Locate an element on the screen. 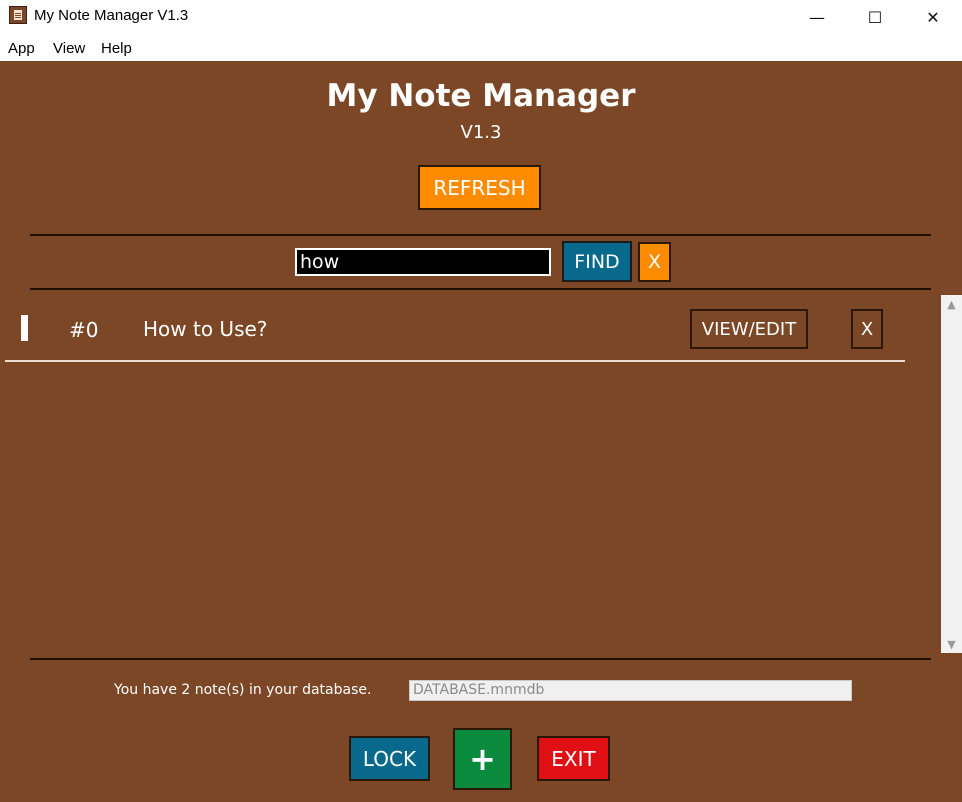 The image size is (962, 802). row-marker is located at coordinates (24, 328).